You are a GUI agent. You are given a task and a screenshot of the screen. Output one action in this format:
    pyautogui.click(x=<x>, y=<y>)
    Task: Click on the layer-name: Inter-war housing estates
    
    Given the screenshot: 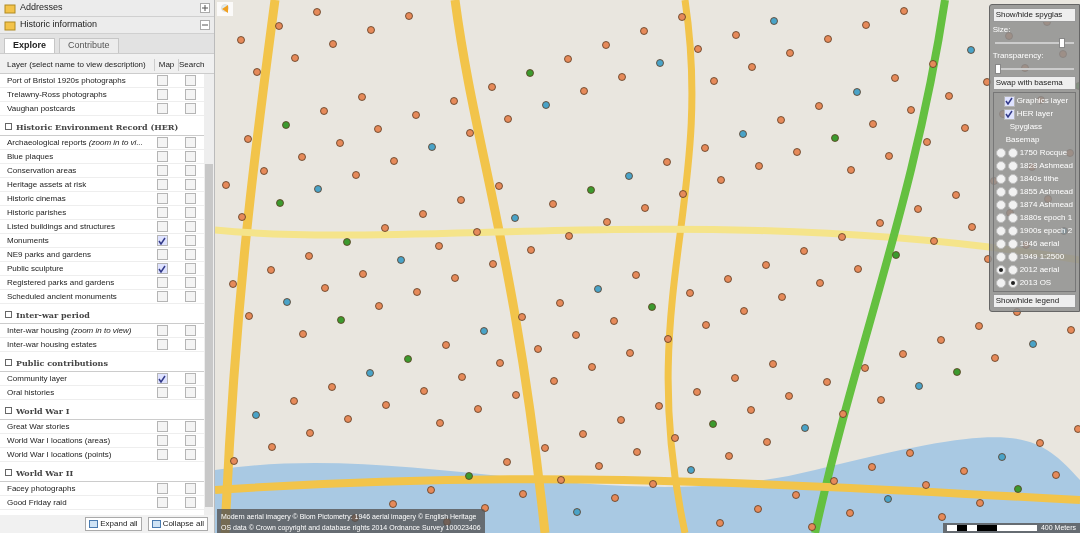 What is the action you would take?
    pyautogui.click(x=74, y=344)
    